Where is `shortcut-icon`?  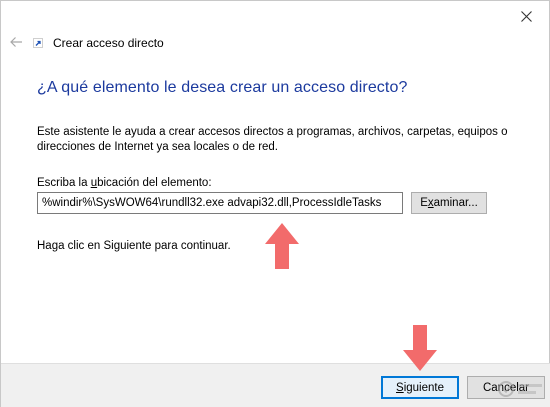
shortcut-icon is located at coordinates (38, 43).